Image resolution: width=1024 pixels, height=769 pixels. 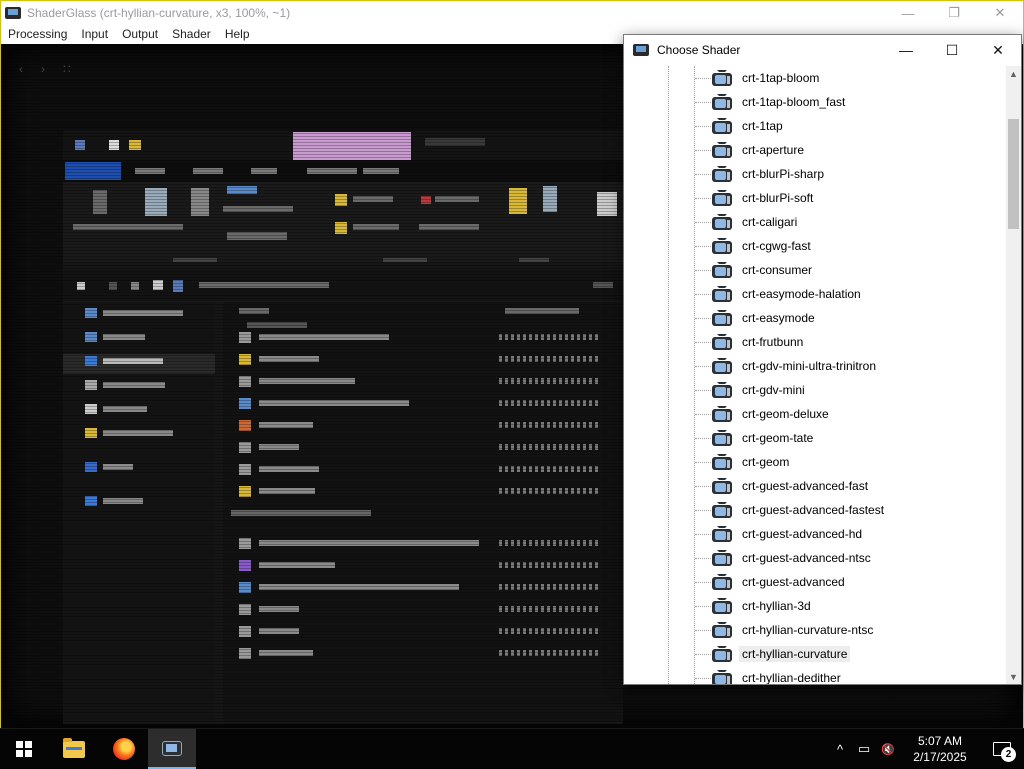 I want to click on windows-logo-icon, so click(x=24, y=749).